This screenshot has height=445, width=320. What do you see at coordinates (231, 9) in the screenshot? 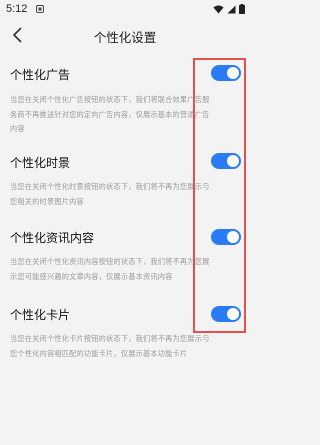
I see `signal-icon` at bounding box center [231, 9].